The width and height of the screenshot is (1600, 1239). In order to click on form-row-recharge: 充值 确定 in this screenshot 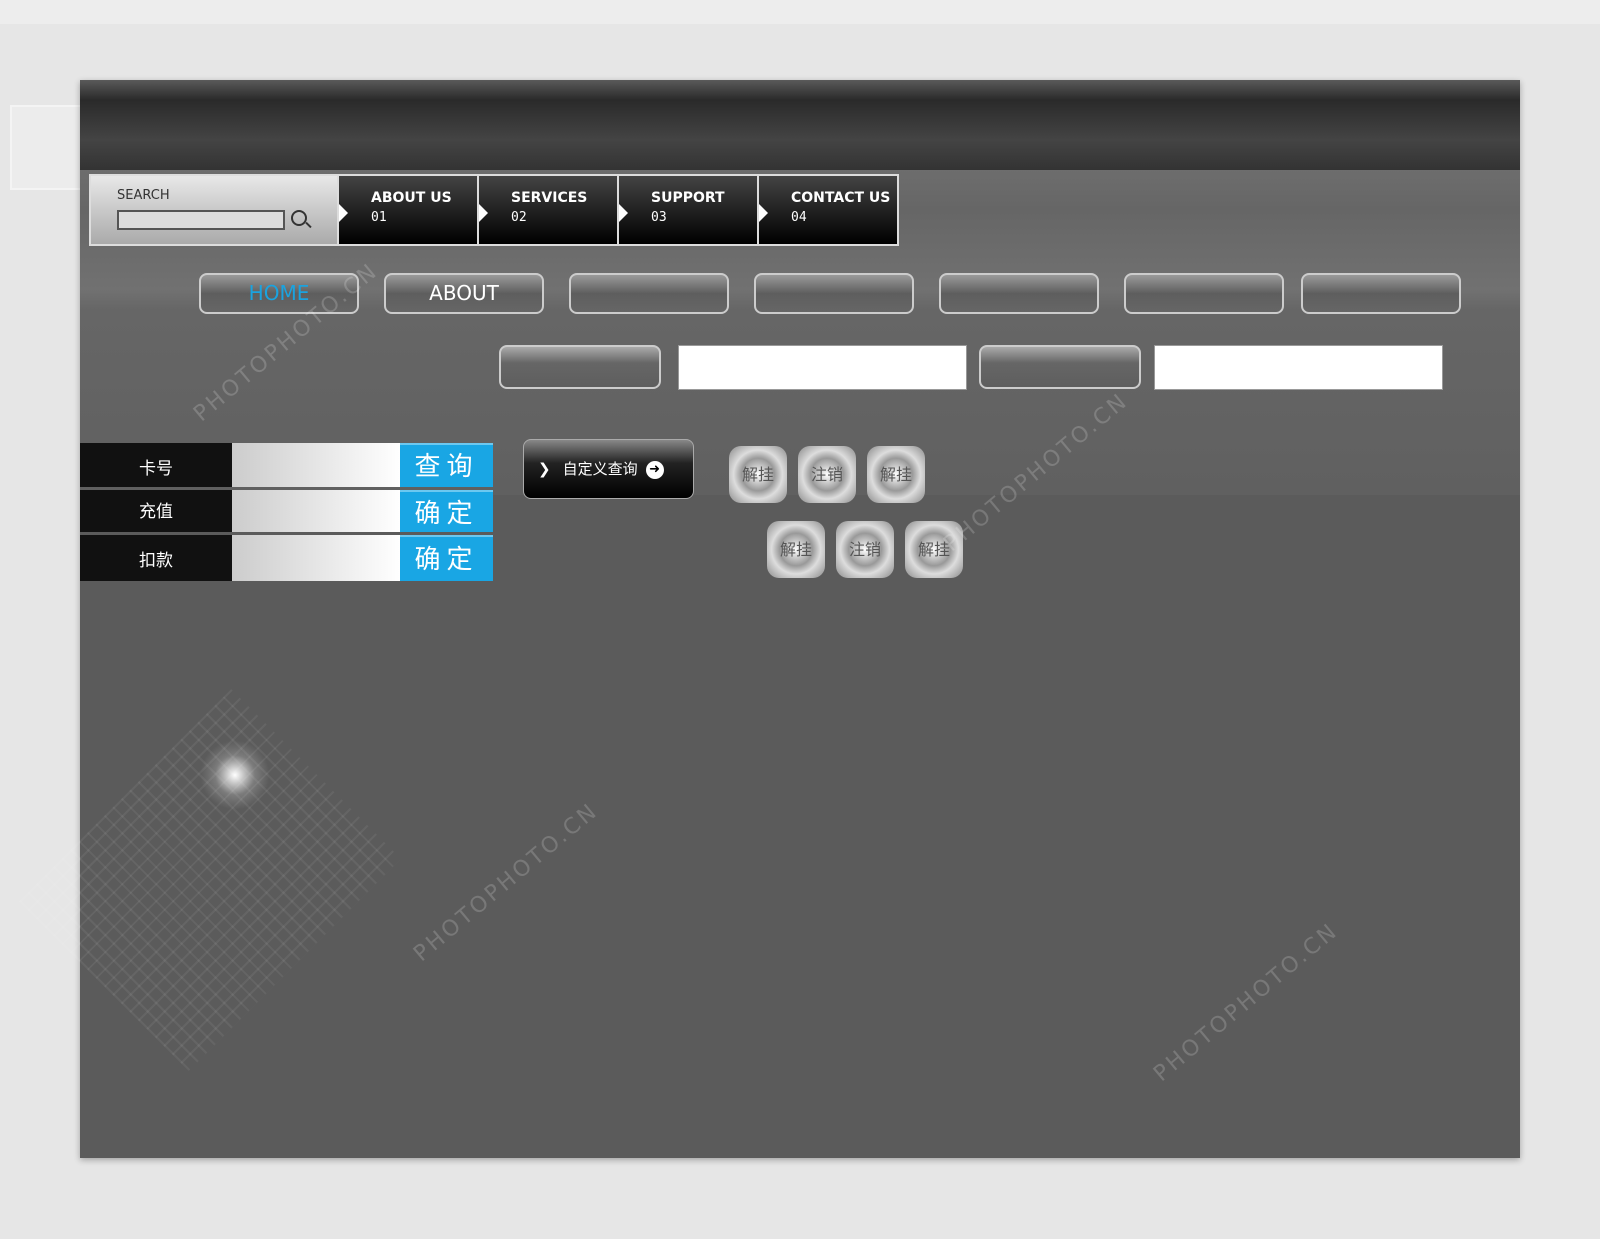, I will do `click(286, 511)`.